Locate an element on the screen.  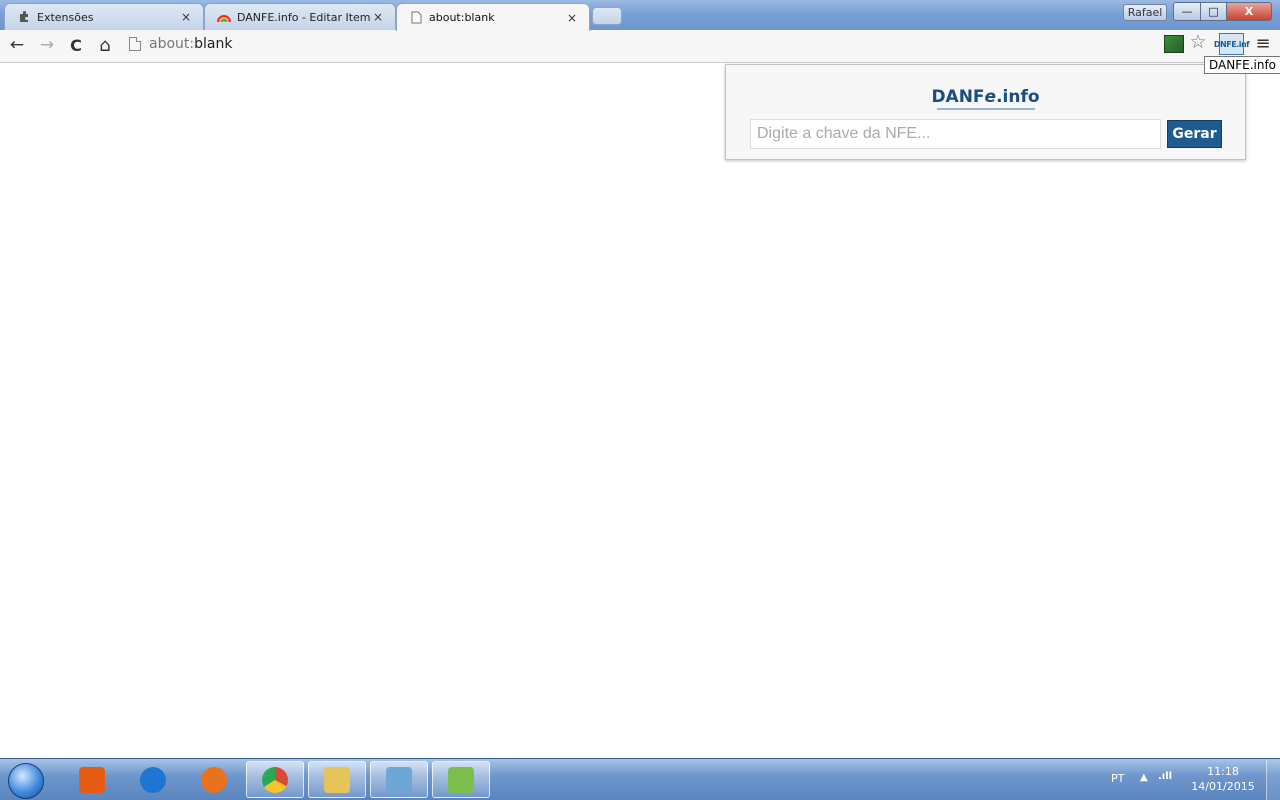
chrome-icon is located at coordinates (275, 779).